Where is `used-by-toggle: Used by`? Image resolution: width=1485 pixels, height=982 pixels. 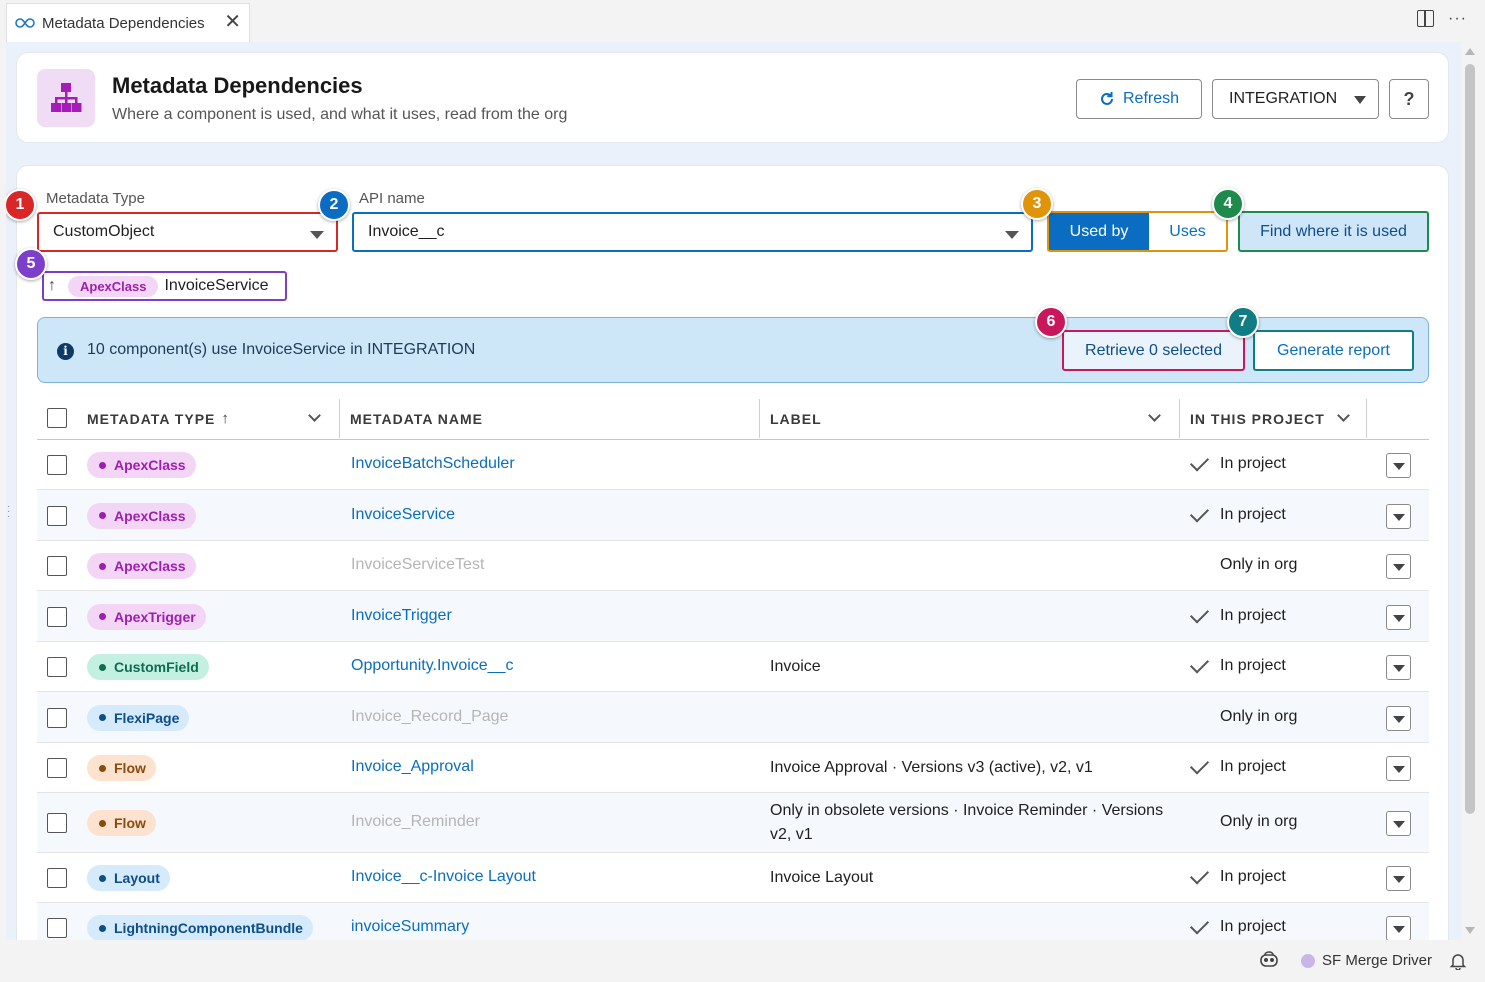 used-by-toggle: Used by is located at coordinates (1099, 231).